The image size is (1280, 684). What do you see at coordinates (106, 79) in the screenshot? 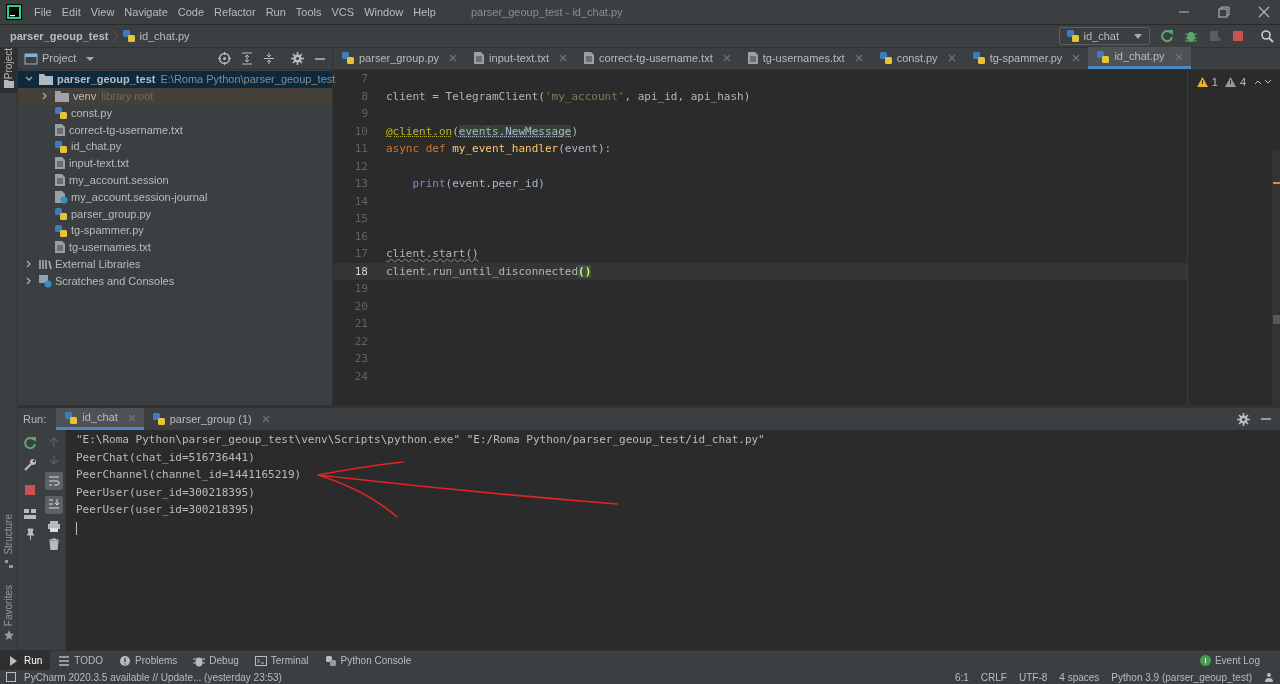
I see `tree-item: parser_geoup_test` at bounding box center [106, 79].